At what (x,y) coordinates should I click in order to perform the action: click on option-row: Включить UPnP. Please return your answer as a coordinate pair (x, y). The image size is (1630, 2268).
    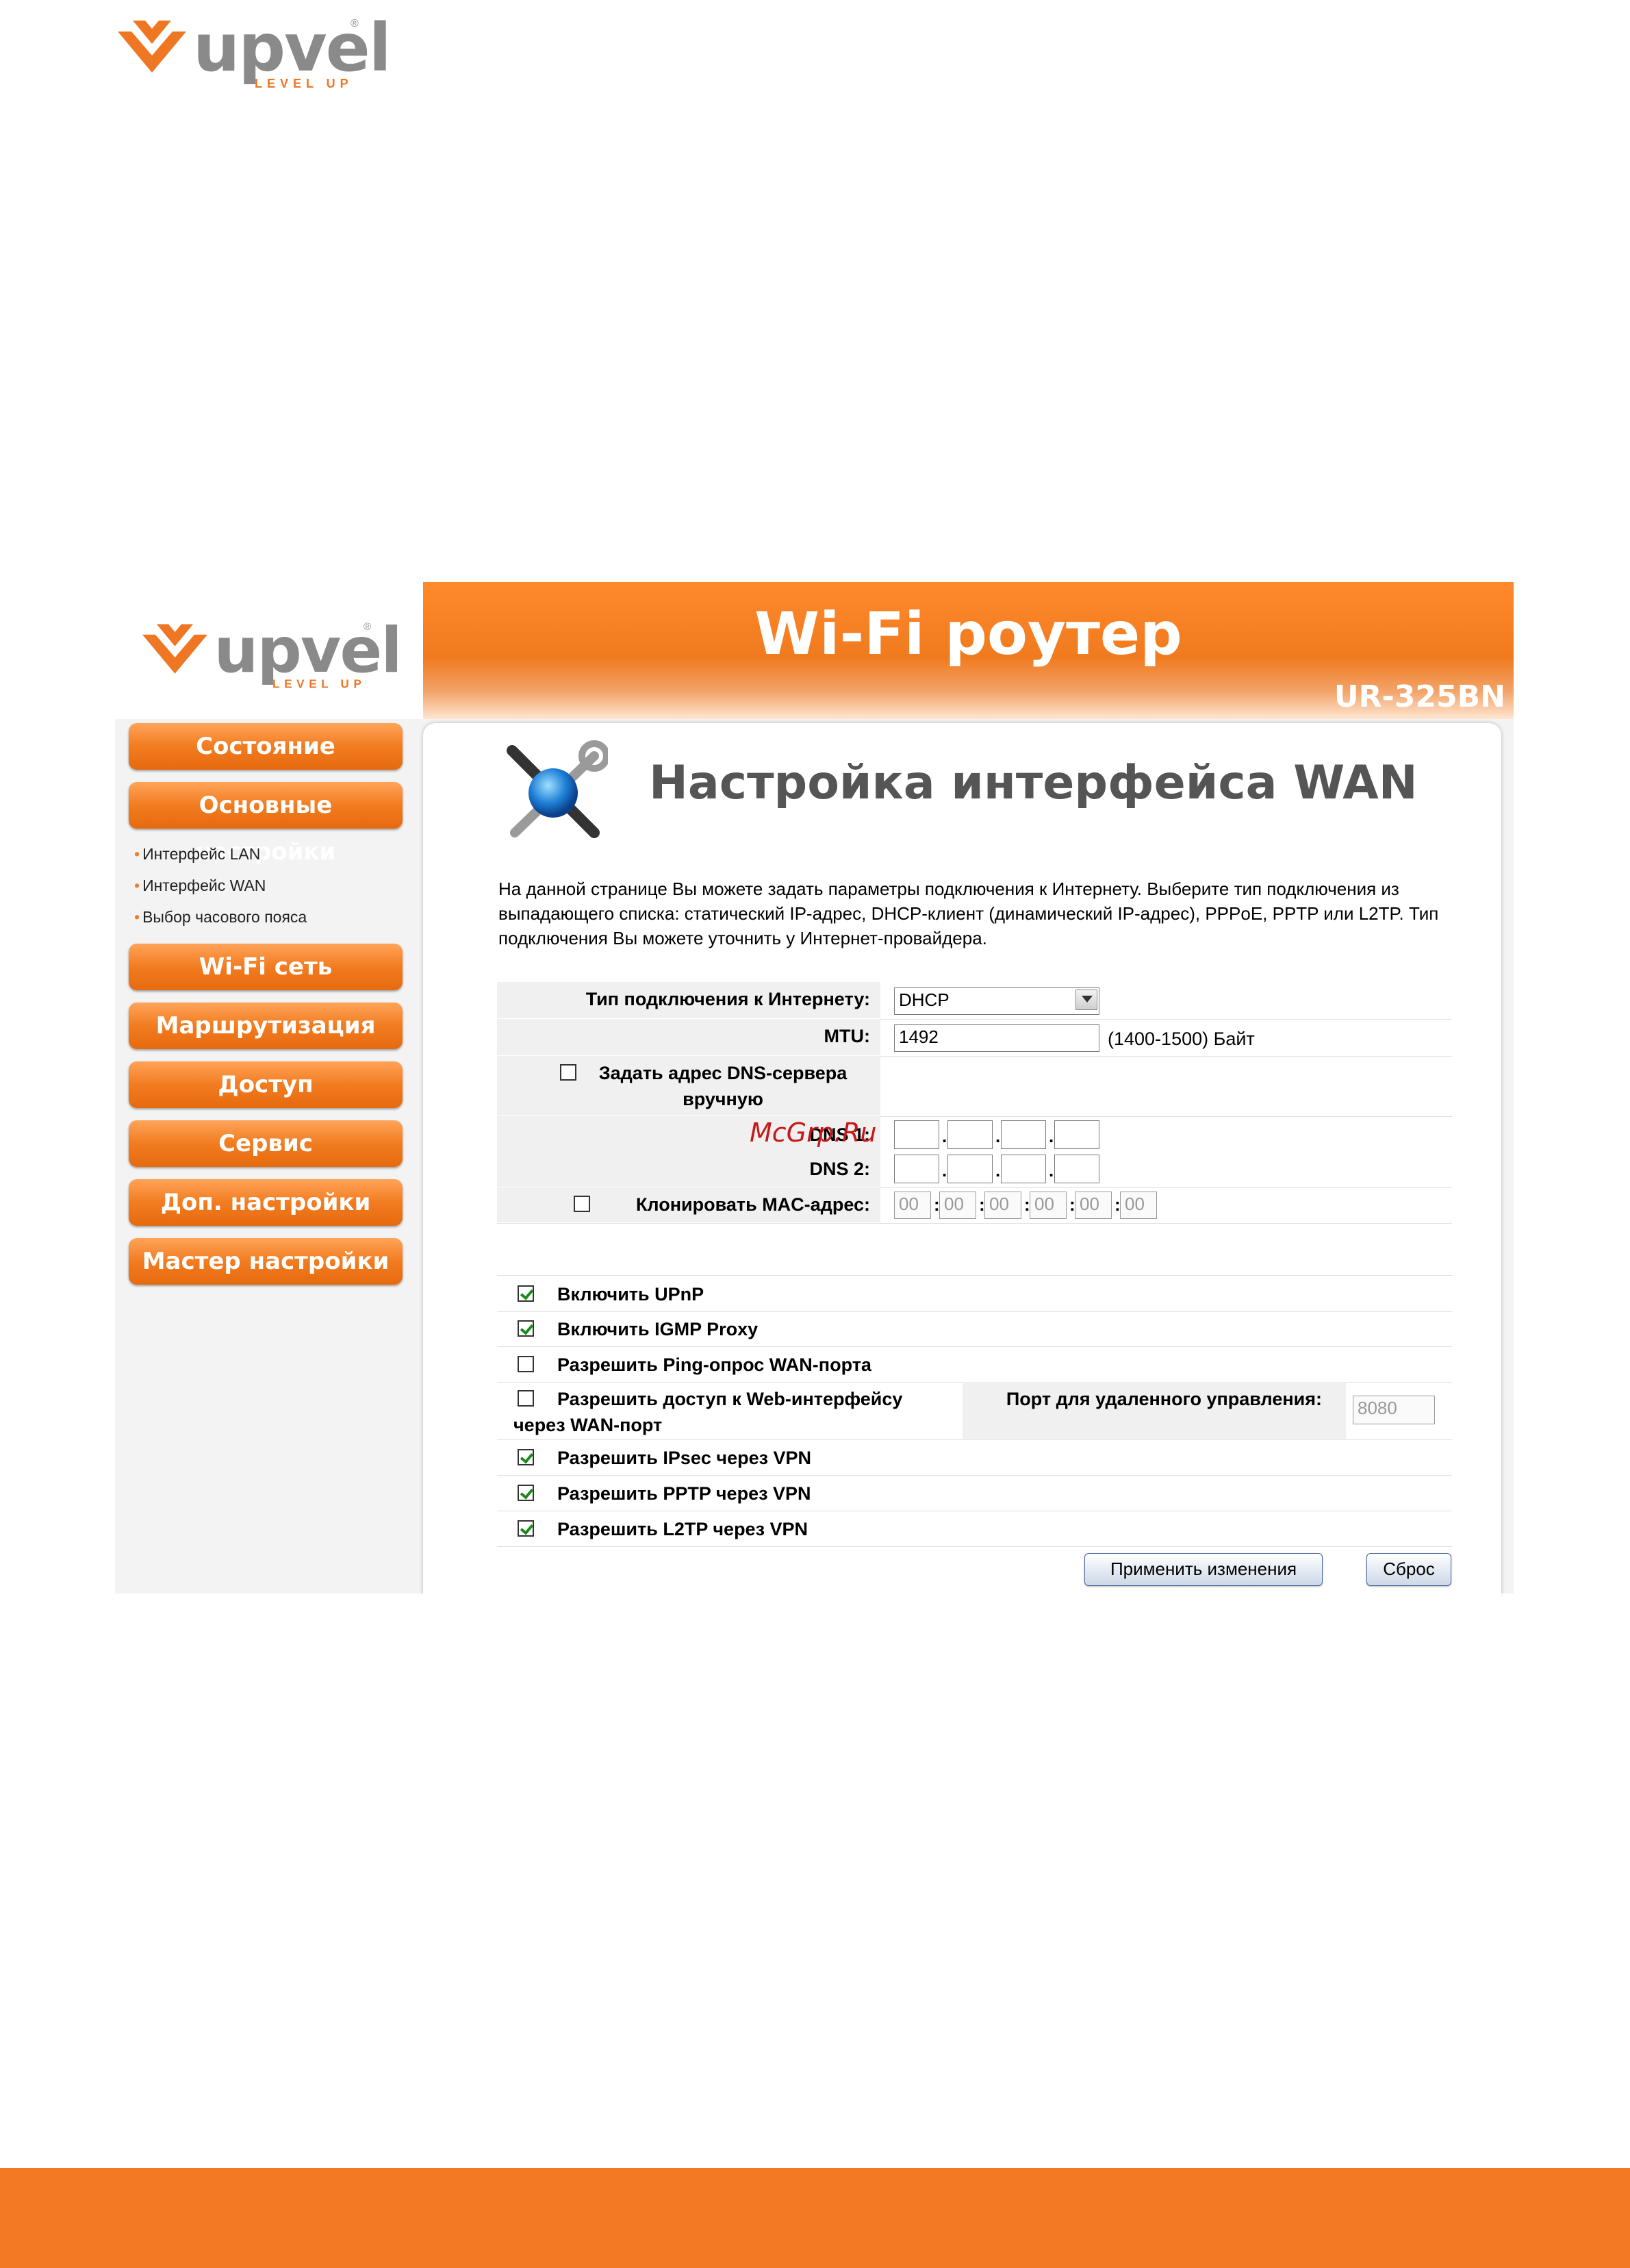
    Looking at the image, I should click on (974, 1293).